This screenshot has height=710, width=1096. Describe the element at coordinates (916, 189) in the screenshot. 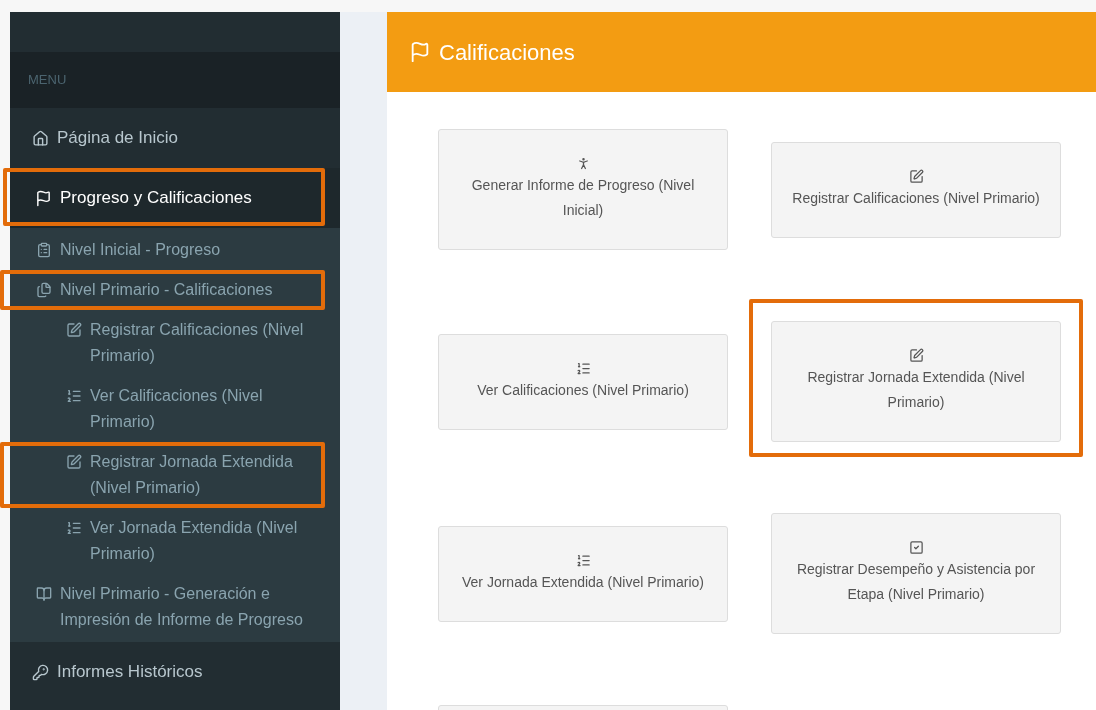

I see `action-card: Registrar Calificaciones (Nivel Primario)` at that location.